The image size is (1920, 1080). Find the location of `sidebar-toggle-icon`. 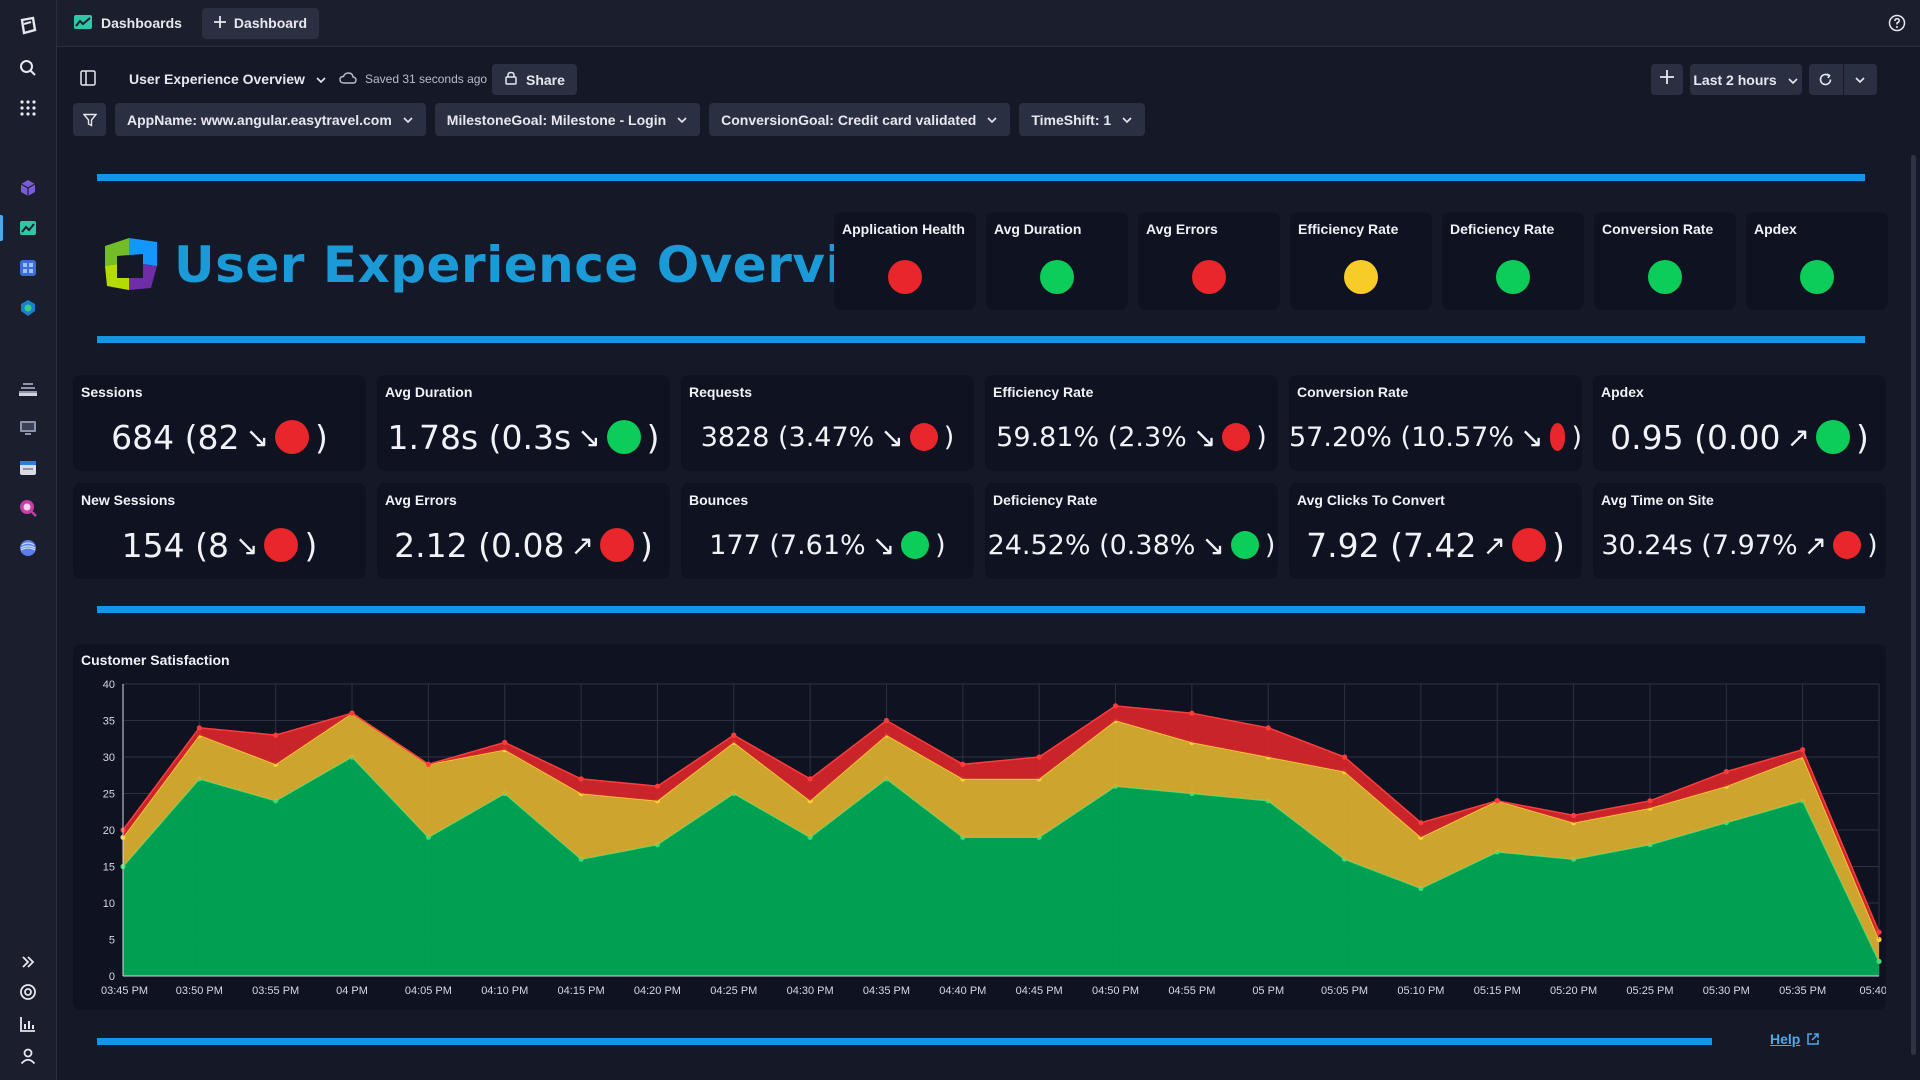

sidebar-toggle-icon is located at coordinates (88, 80).